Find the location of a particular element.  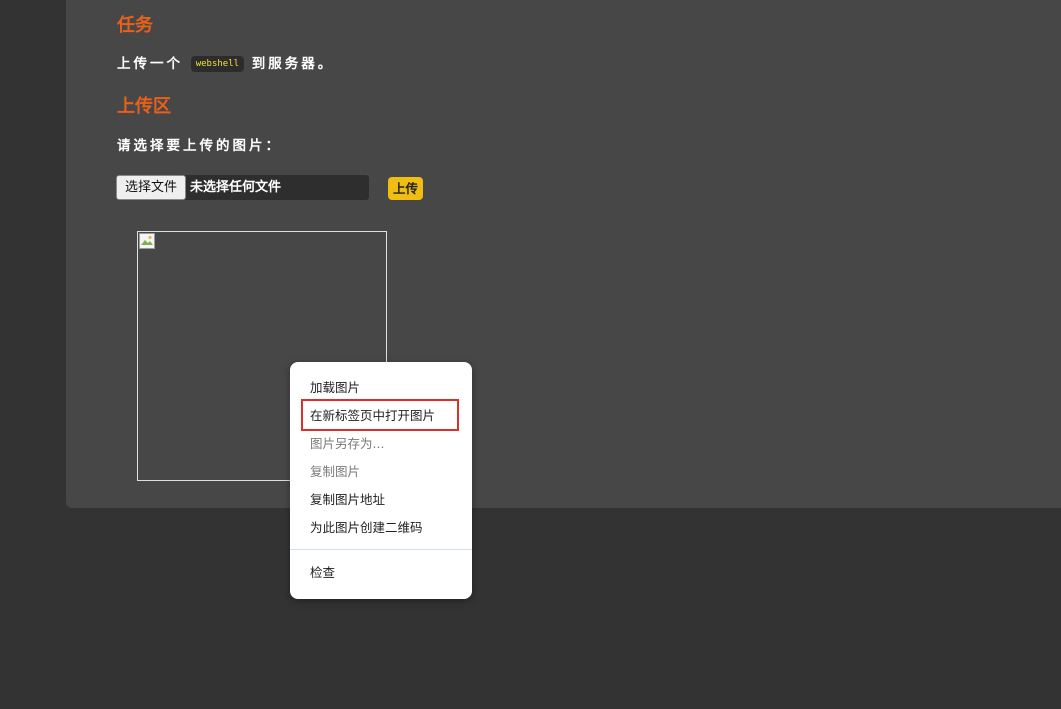

menu-item-copy-image-address: 复制图片地址 is located at coordinates (347, 500).